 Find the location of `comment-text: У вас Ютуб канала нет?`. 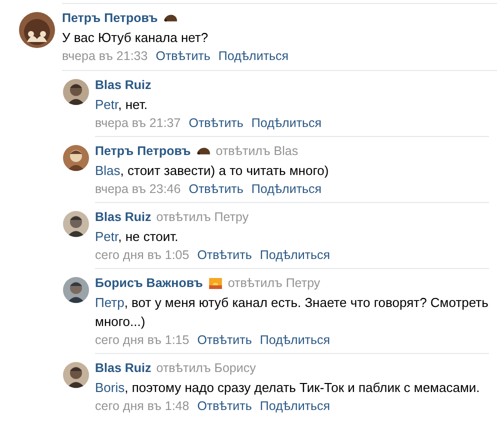

comment-text: У вас Ютуб канала нет? is located at coordinates (136, 38).